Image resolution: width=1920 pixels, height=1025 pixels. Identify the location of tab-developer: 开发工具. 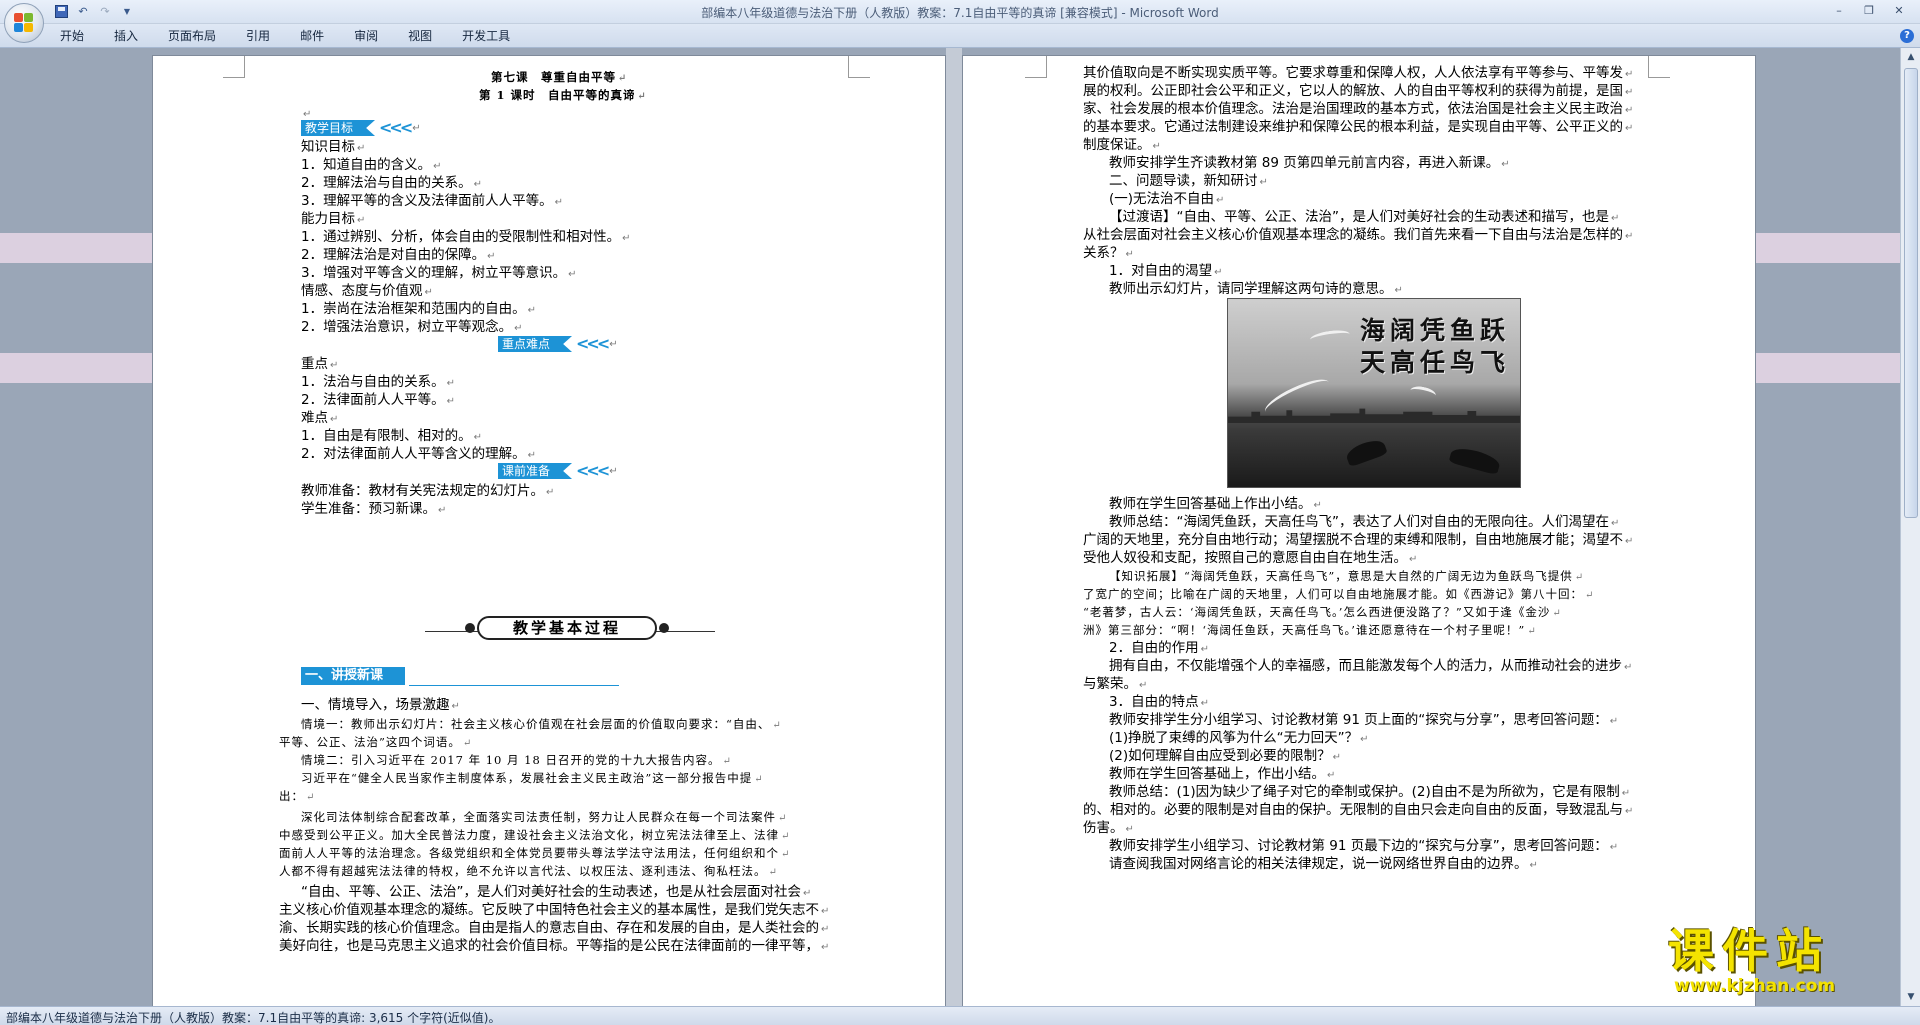
(486, 36).